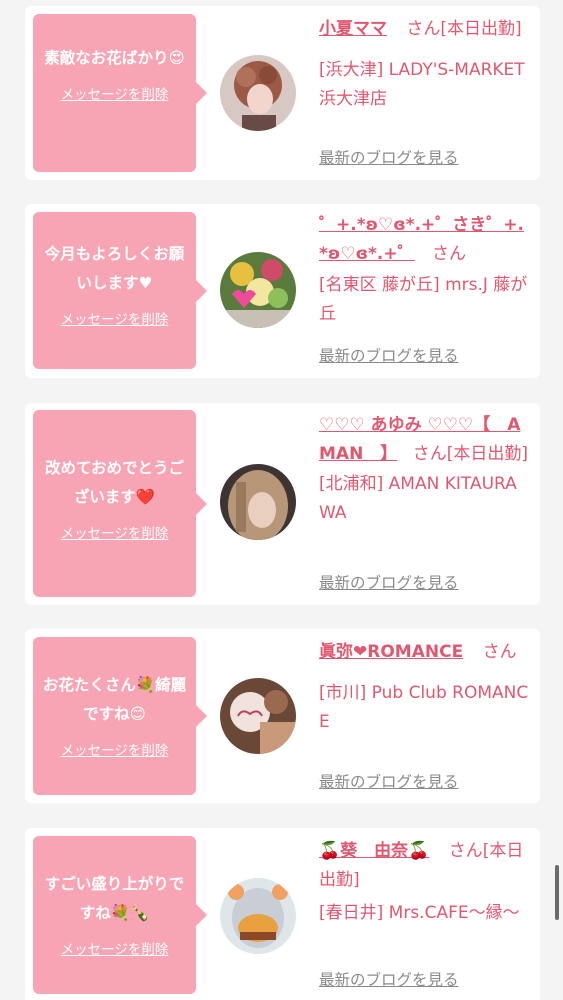  I want to click on message-bubble: すごい盛り上がりですね💐🍾 メッセージを削除, so click(120, 915).